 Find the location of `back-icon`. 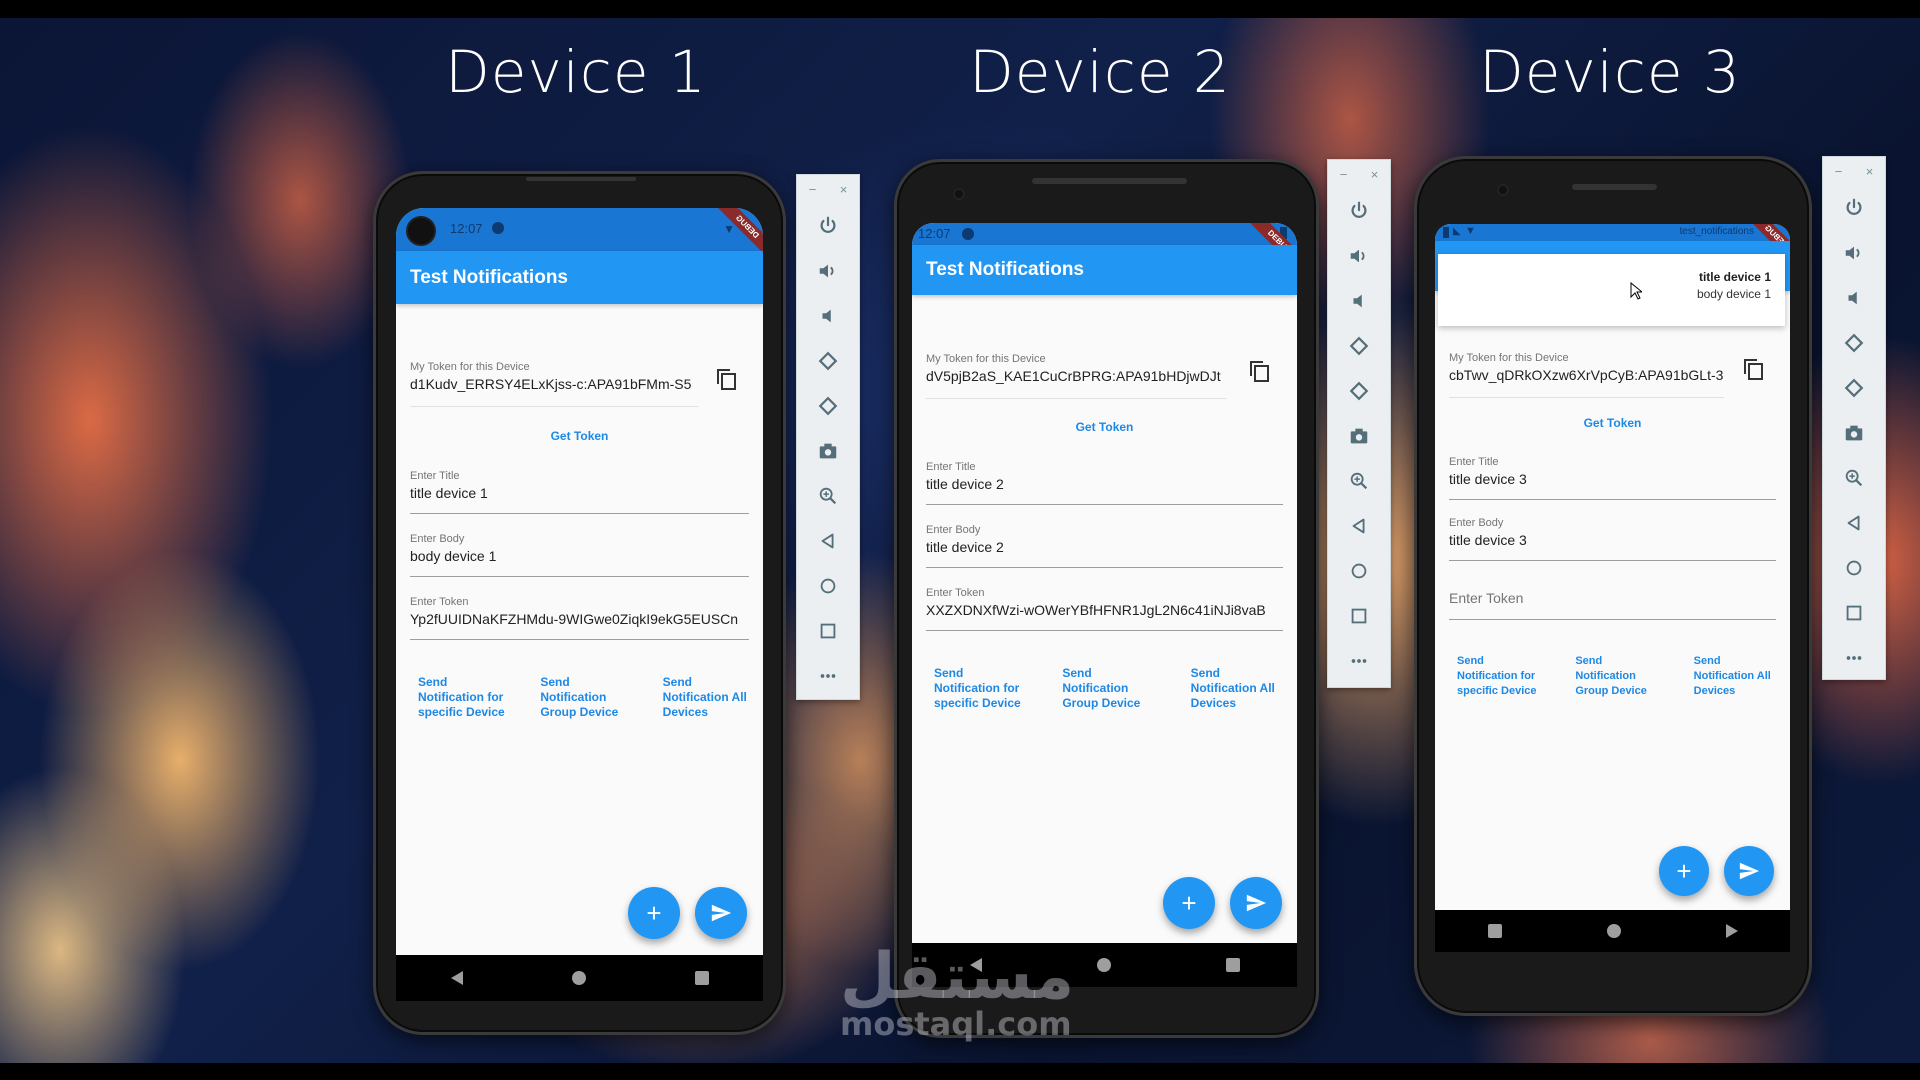

back-icon is located at coordinates (1853, 522).